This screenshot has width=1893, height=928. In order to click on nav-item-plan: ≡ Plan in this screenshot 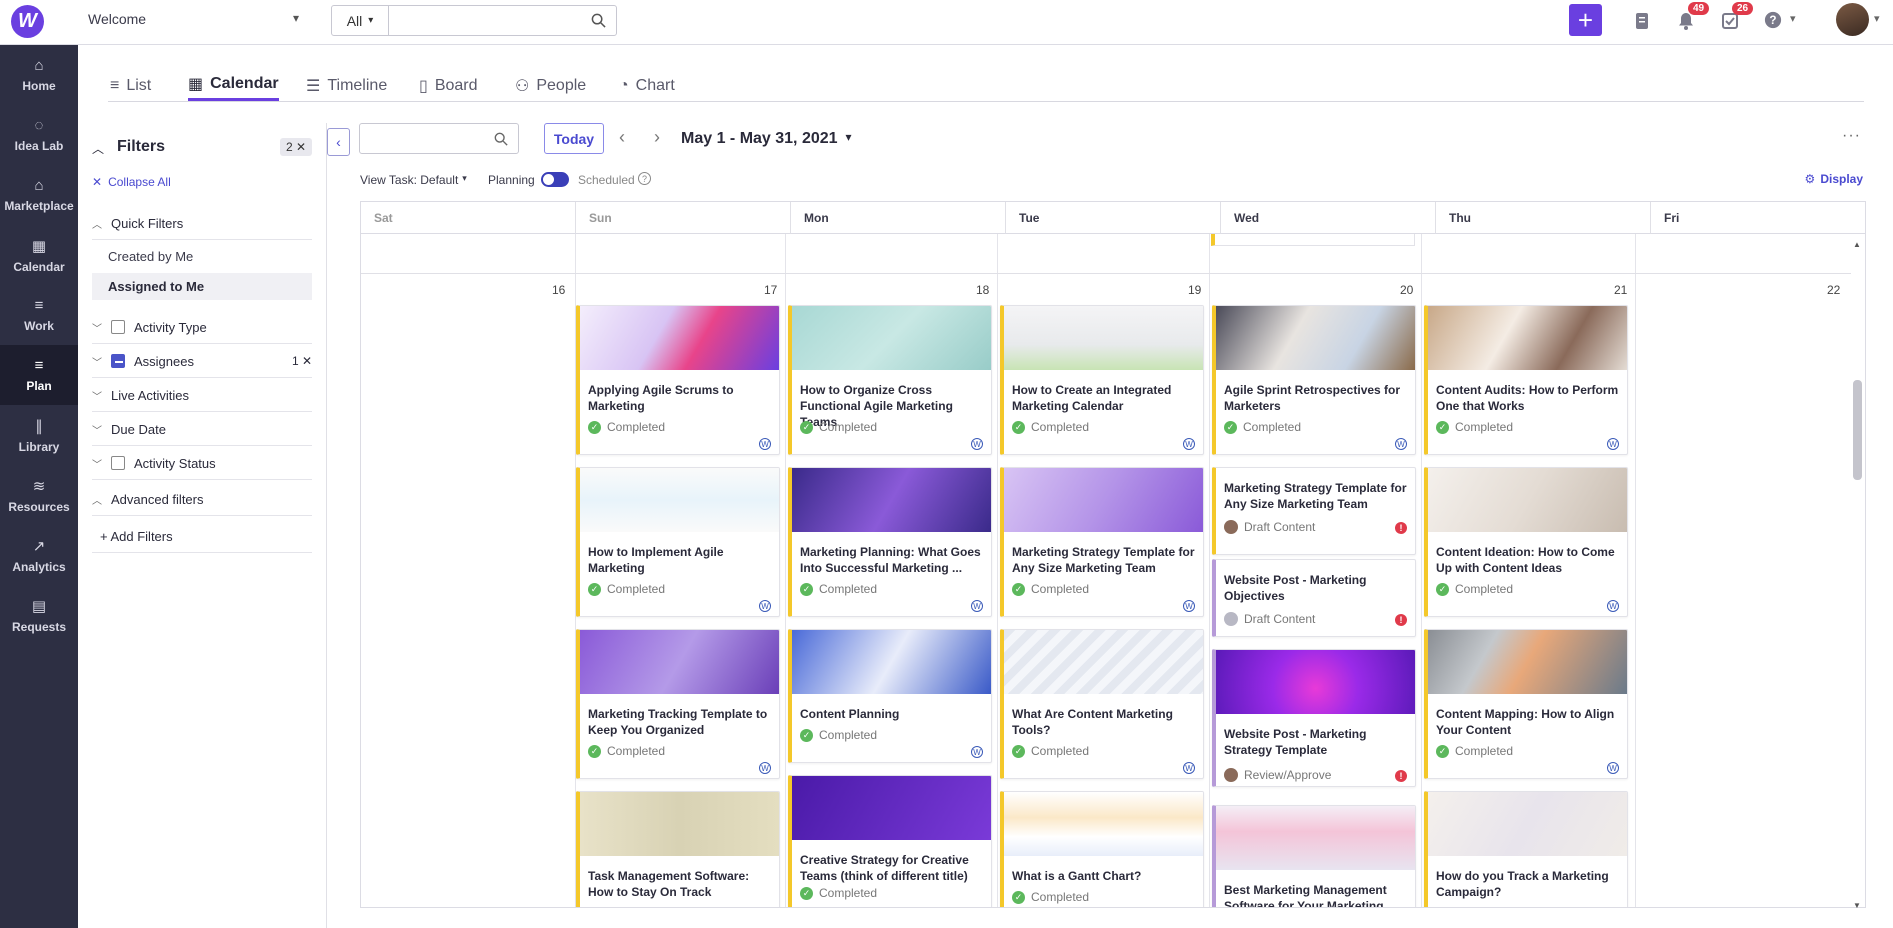, I will do `click(39, 375)`.